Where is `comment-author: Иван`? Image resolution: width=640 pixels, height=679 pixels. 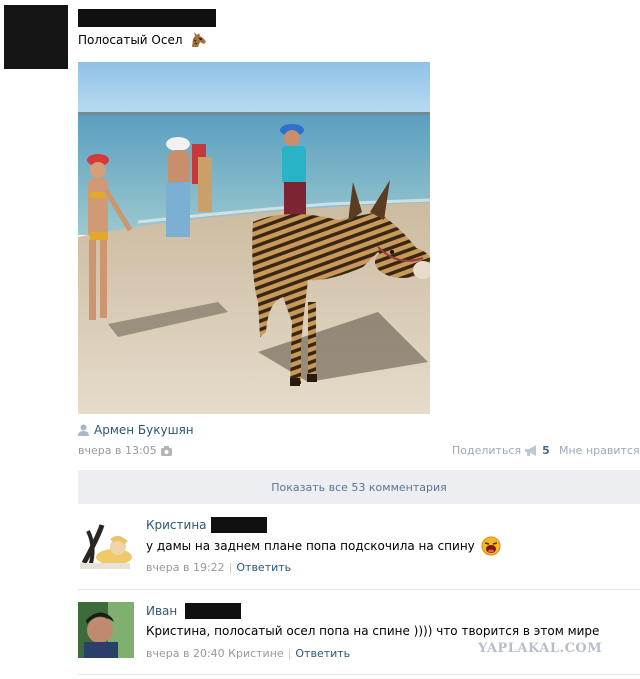 comment-author: Иван is located at coordinates (194, 611).